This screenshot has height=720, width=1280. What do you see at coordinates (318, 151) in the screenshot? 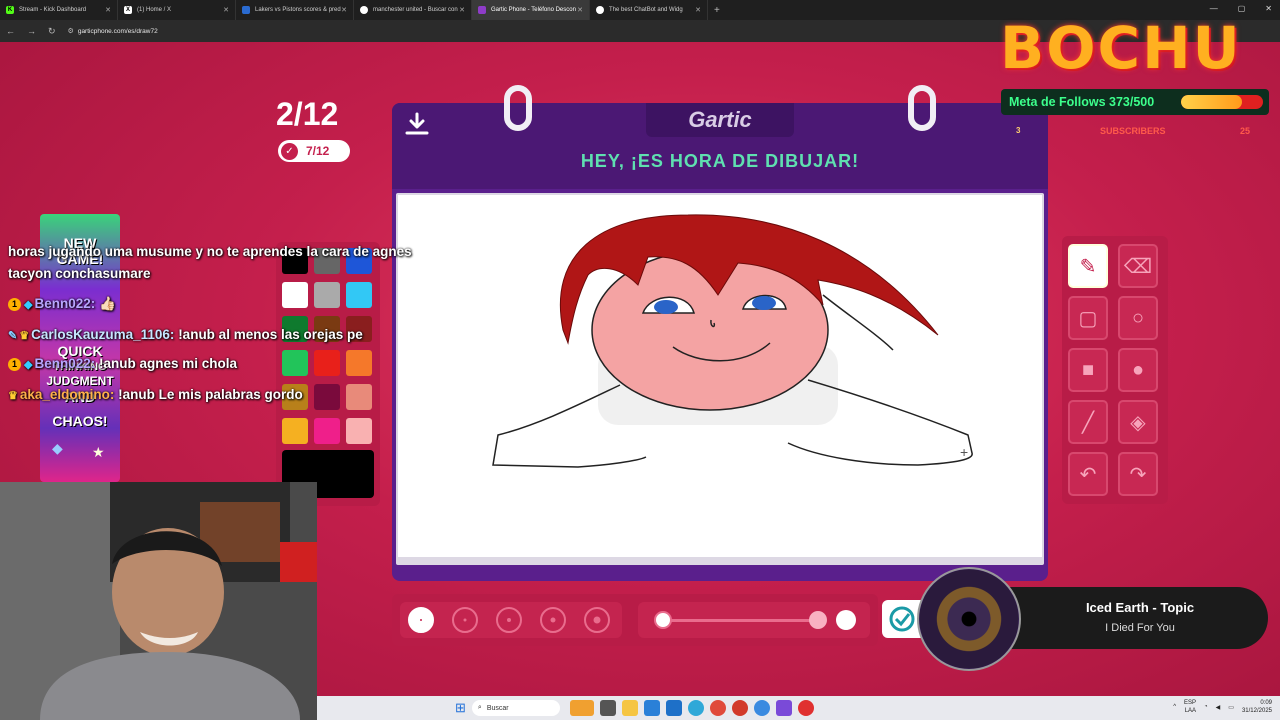
I see `players-done-count: 7/12` at bounding box center [318, 151].